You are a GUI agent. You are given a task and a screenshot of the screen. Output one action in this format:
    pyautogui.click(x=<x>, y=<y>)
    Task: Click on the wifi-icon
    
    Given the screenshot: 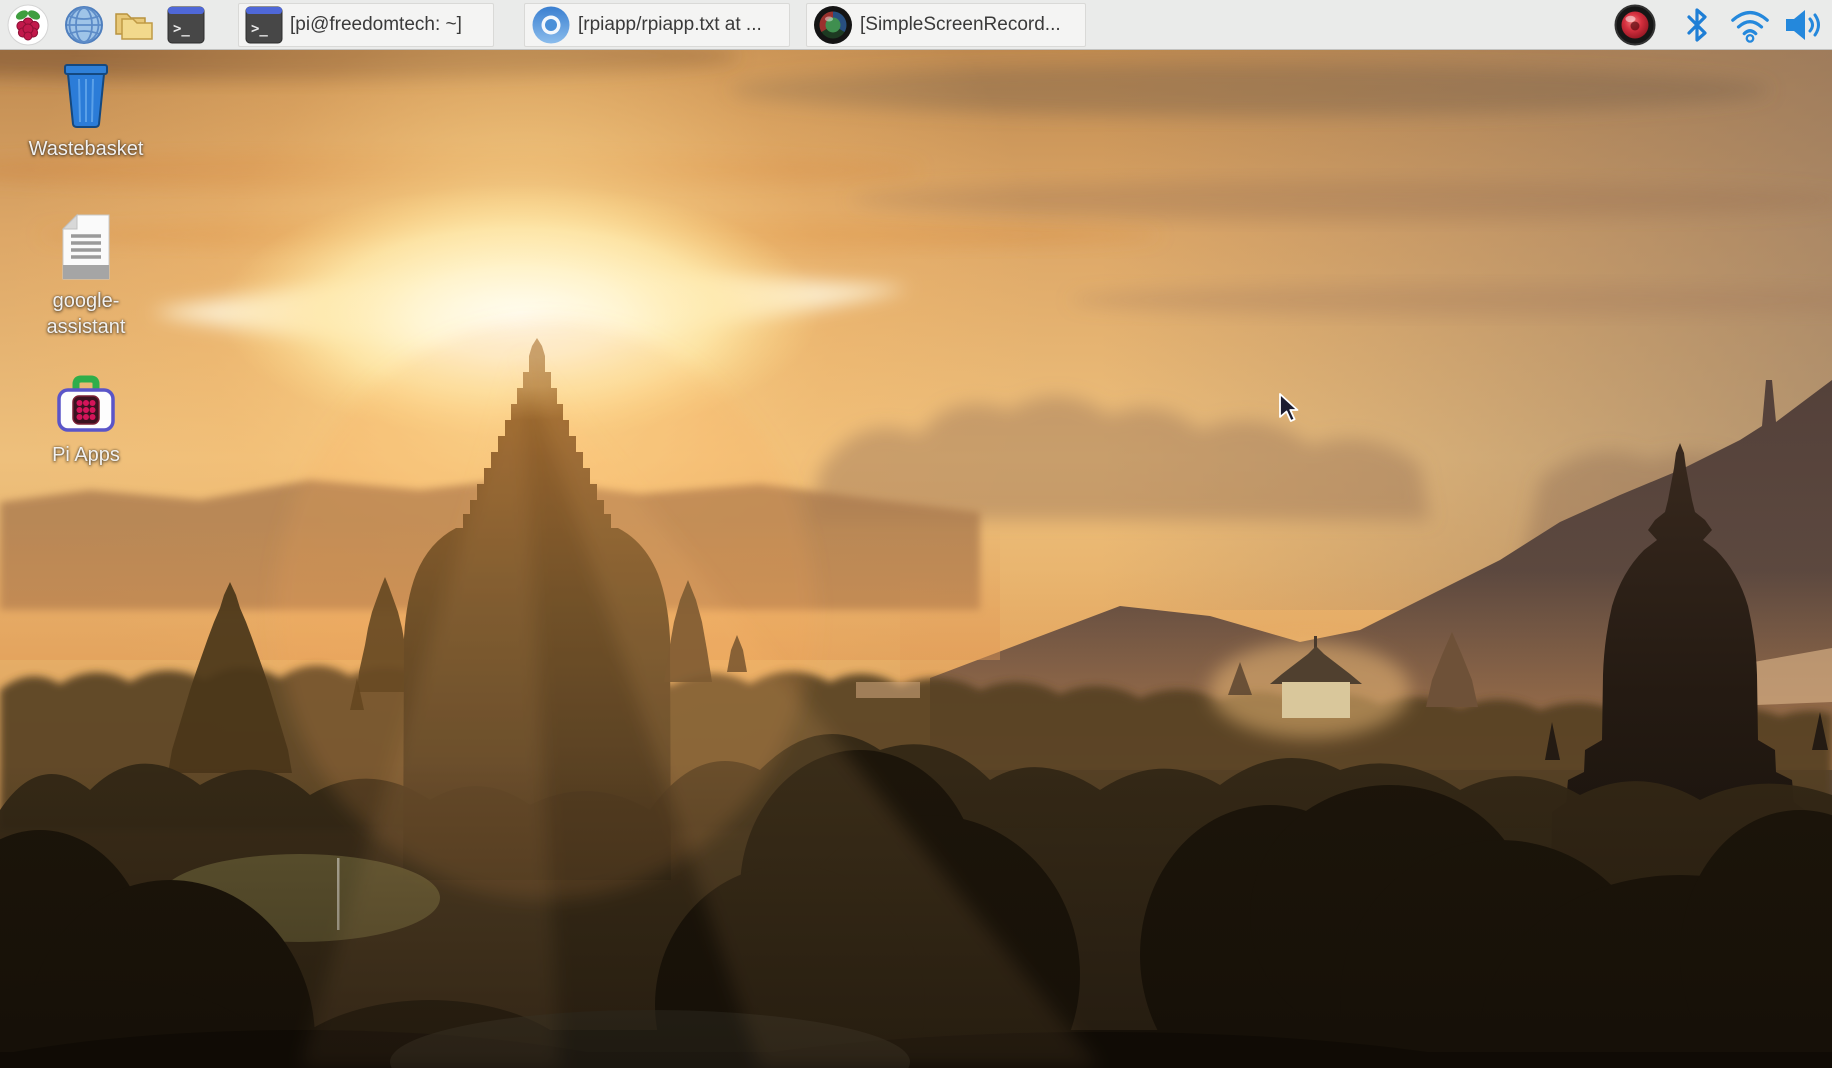 What is the action you would take?
    pyautogui.click(x=1750, y=26)
    